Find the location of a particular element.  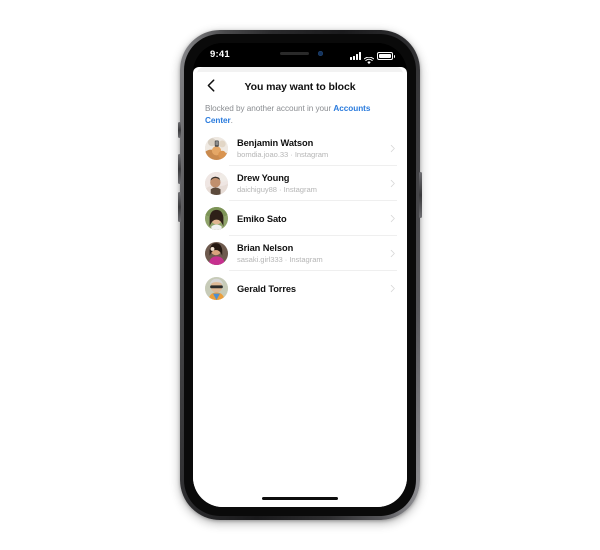

list-item-text: Drew Young daichiguy88 · Instagram is located at coordinates (307, 183).